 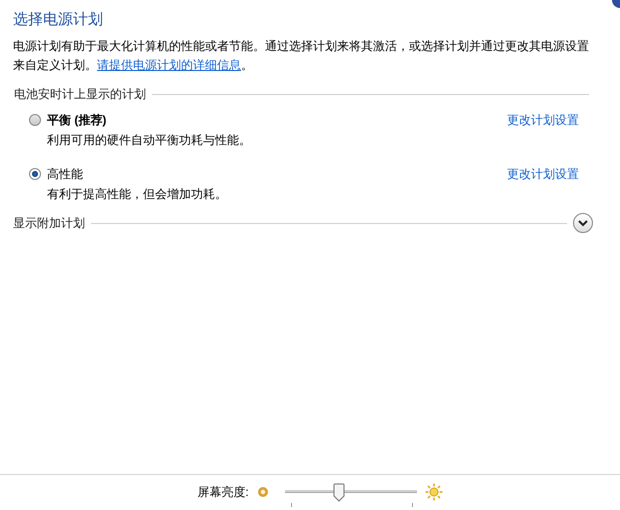 What do you see at coordinates (616, 4) in the screenshot?
I see `help-icon` at bounding box center [616, 4].